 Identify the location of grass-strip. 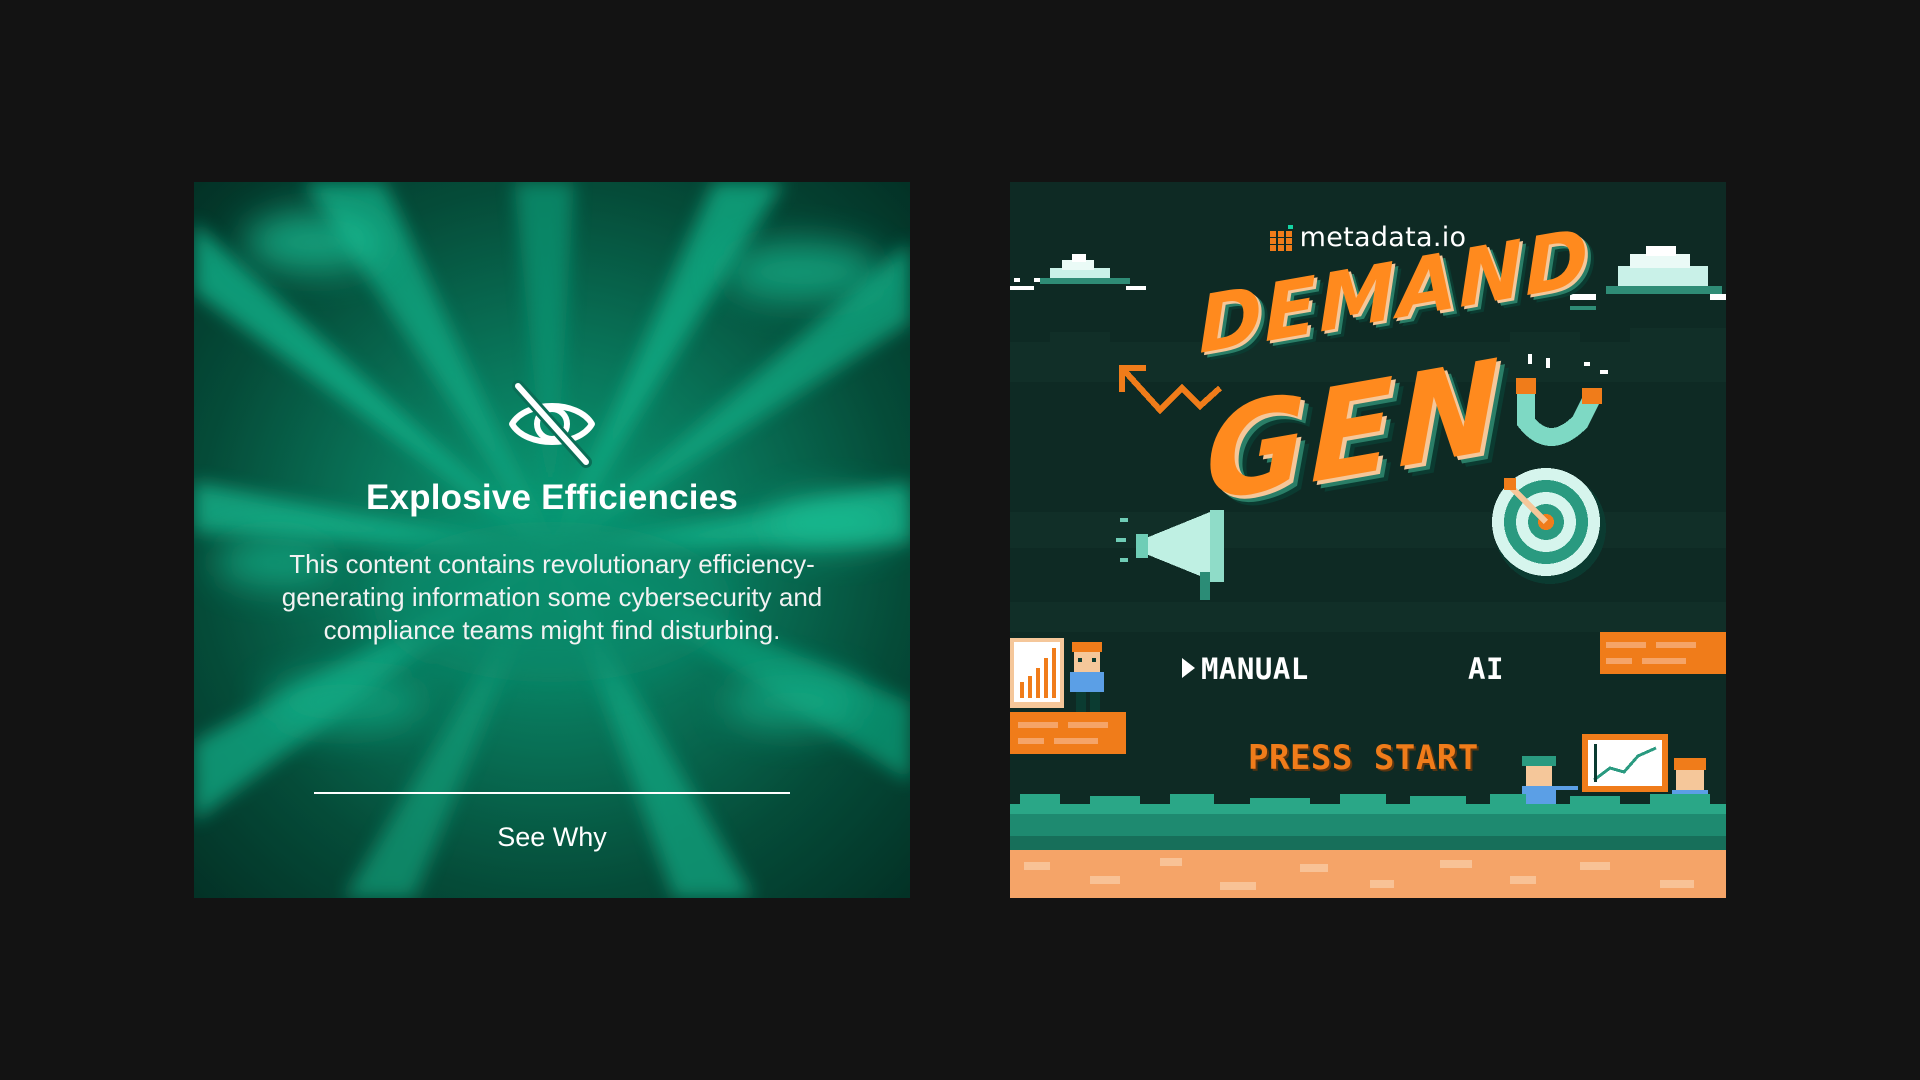
(1368, 822).